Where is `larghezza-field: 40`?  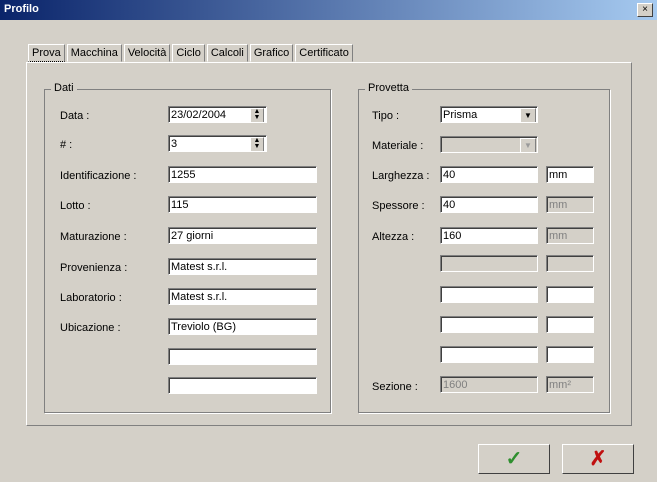
larghezza-field: 40 is located at coordinates (489, 174).